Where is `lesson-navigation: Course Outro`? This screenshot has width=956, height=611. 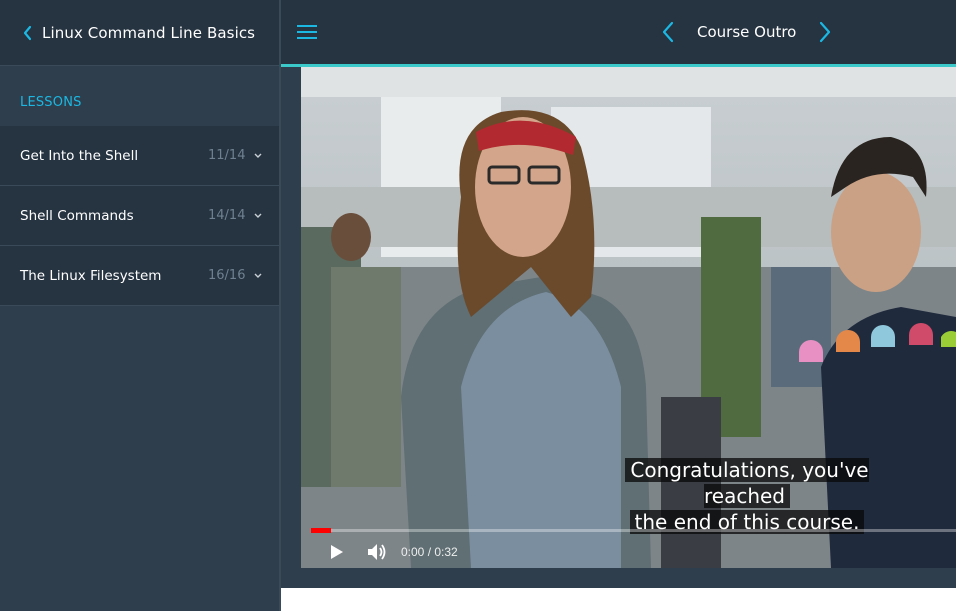 lesson-navigation: Course Outro is located at coordinates (746, 32).